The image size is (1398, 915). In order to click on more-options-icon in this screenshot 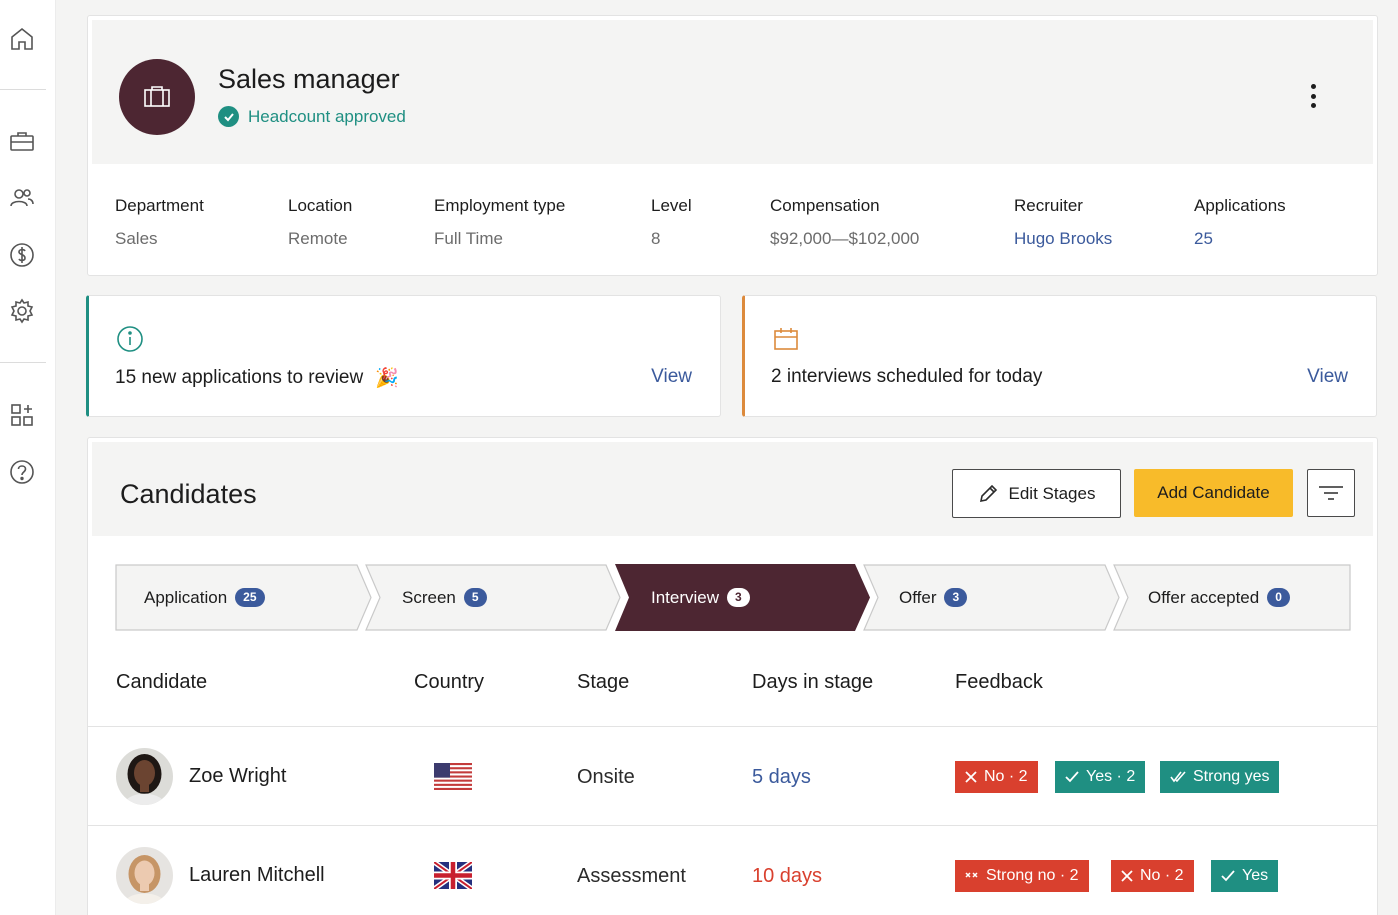, I will do `click(1313, 96)`.